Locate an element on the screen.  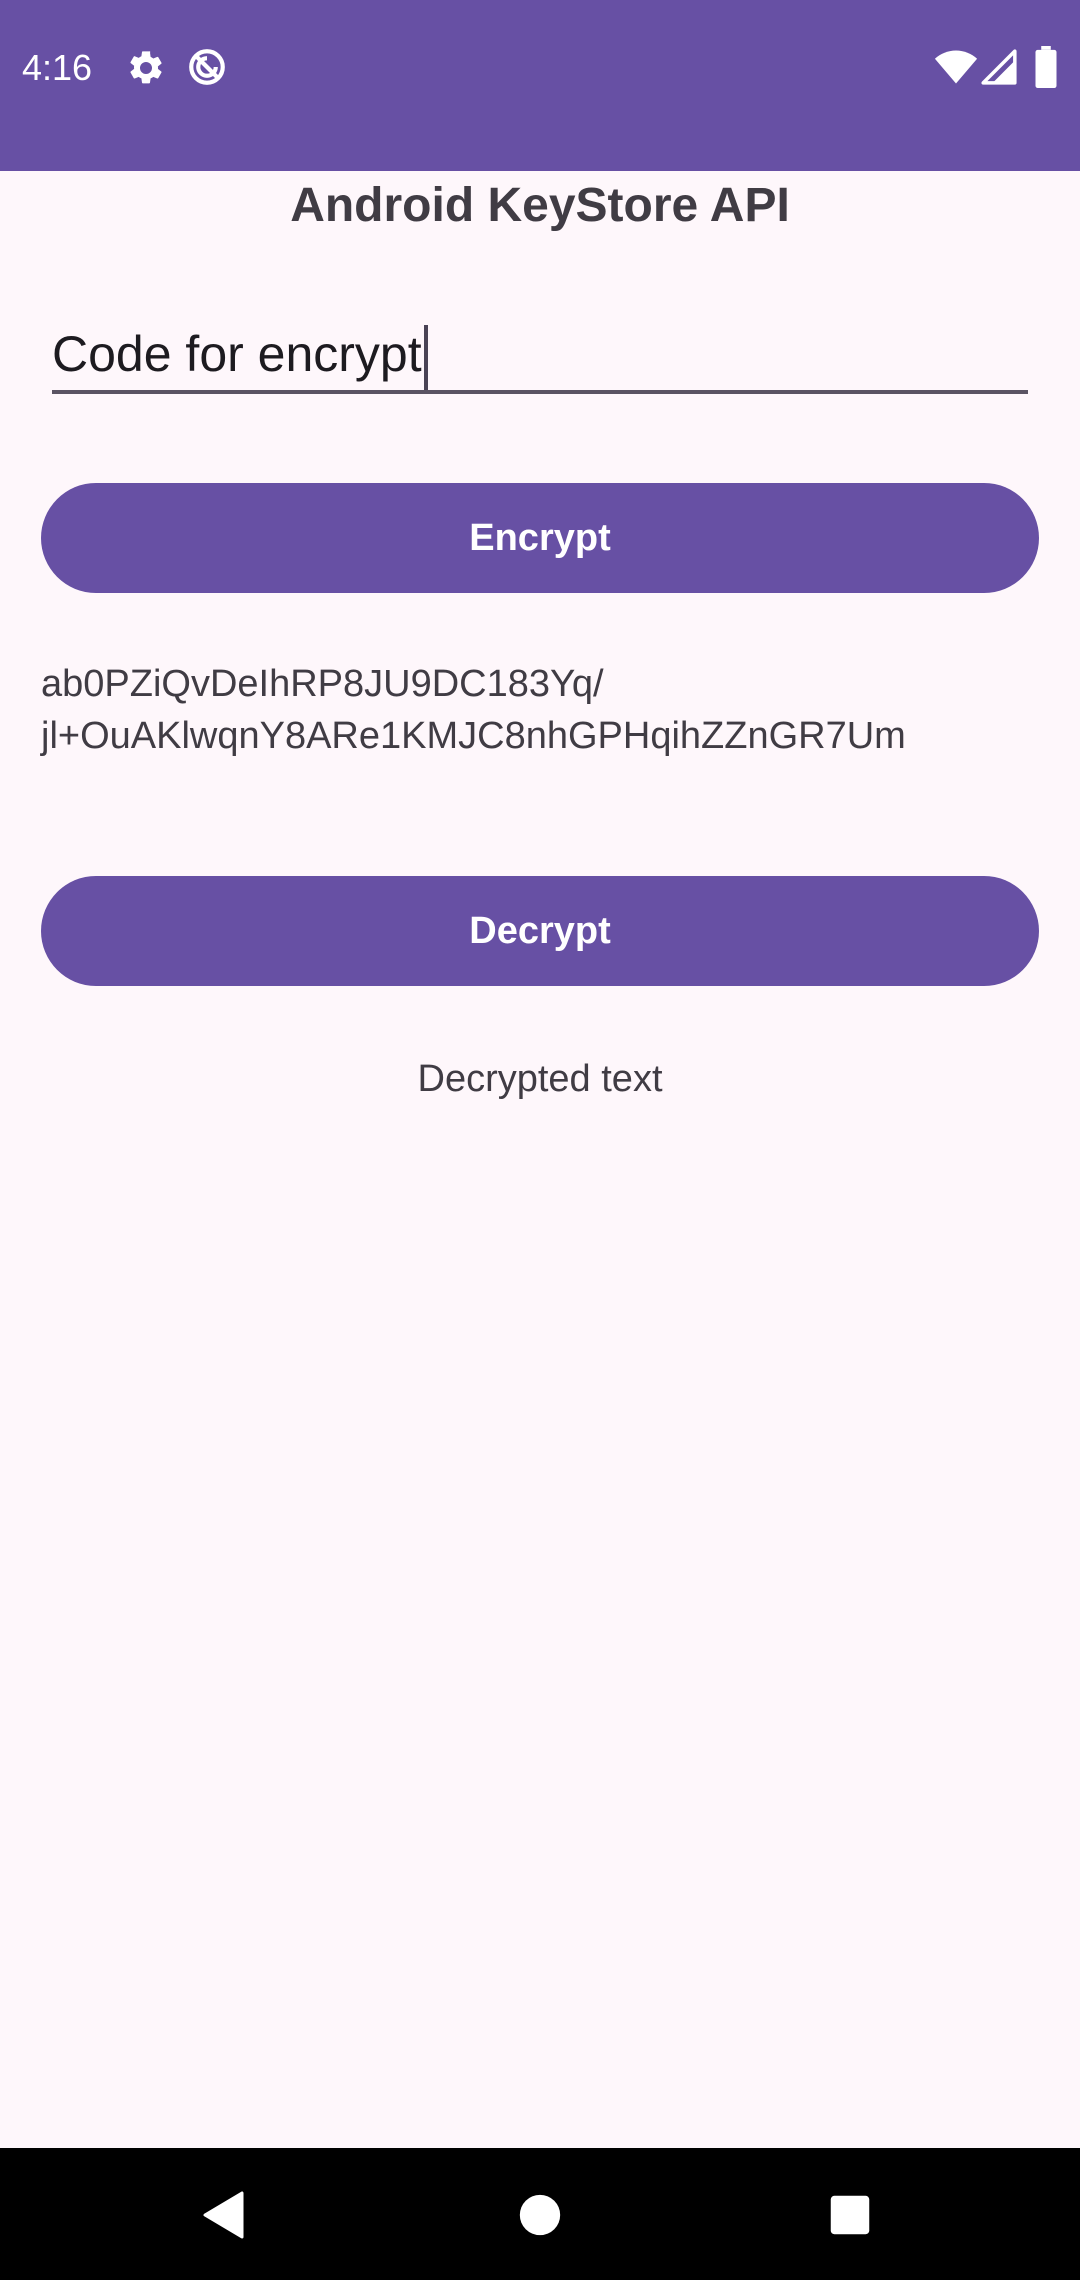
cell-signal-icon is located at coordinates (999, 67).